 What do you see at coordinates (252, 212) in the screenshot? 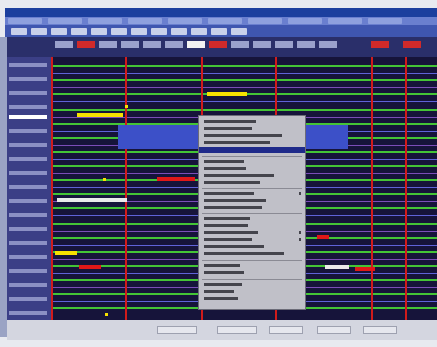
I see `context-menu` at bounding box center [252, 212].